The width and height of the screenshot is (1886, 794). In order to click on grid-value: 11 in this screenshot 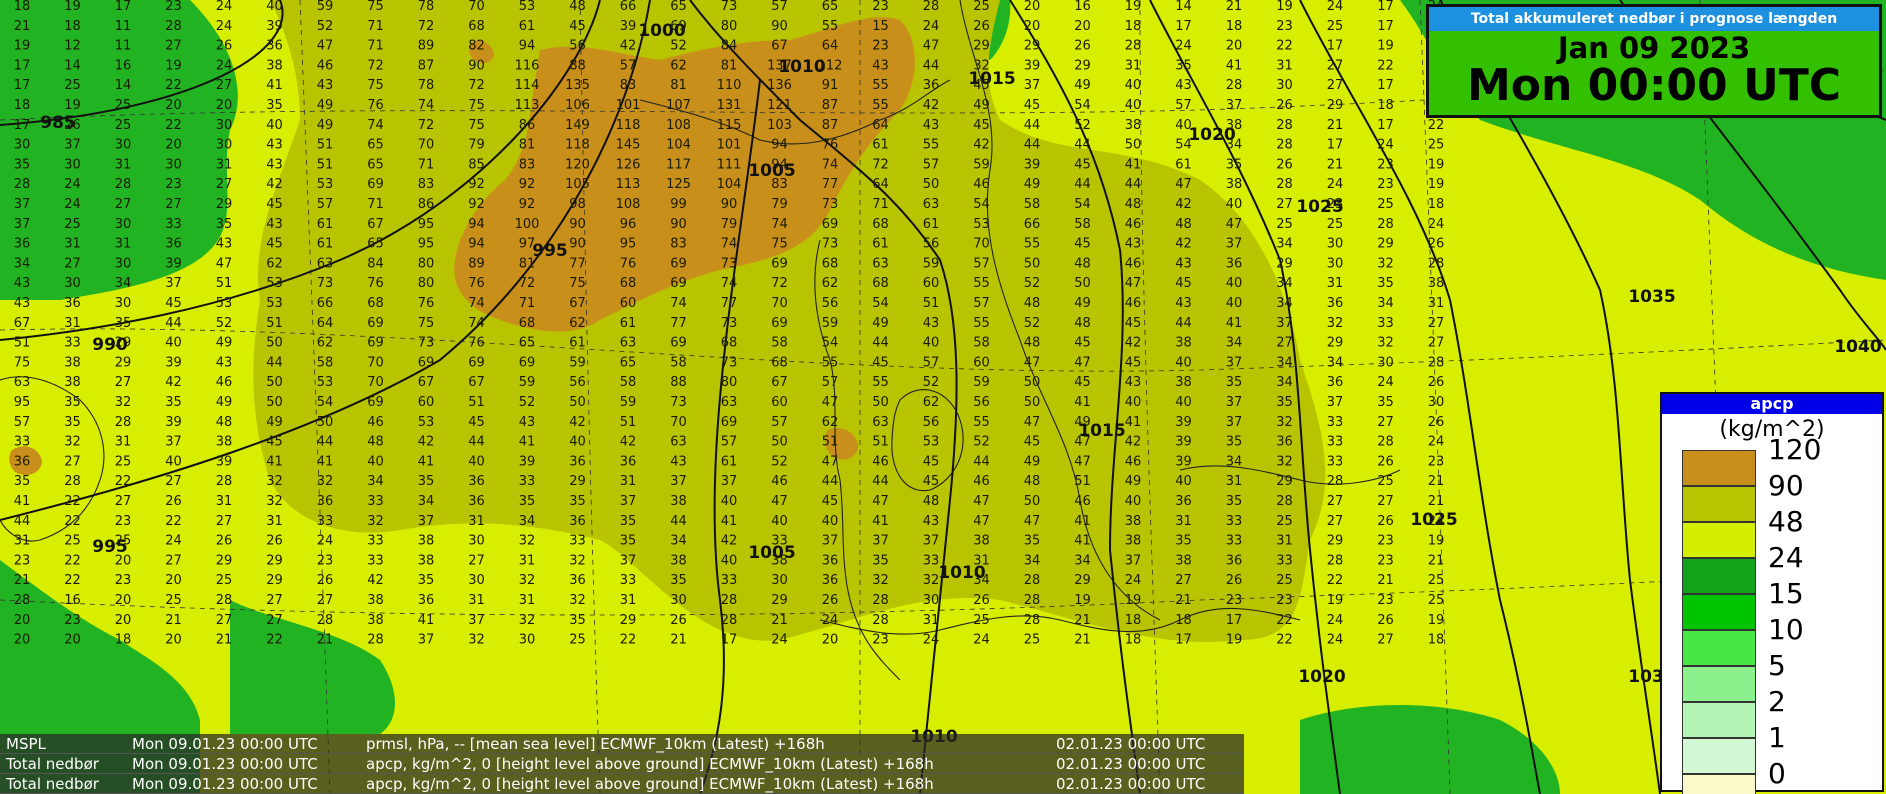, I will do `click(123, 26)`.